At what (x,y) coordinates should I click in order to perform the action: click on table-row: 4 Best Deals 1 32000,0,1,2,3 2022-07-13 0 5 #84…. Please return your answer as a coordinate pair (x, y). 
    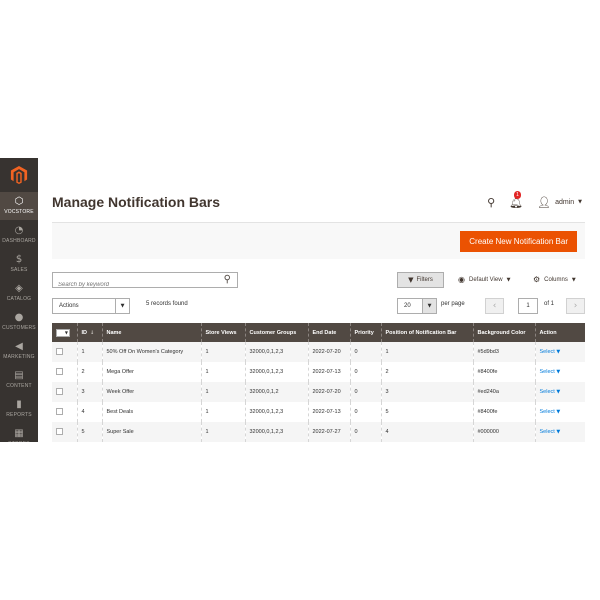
    Looking at the image, I should click on (318, 412).